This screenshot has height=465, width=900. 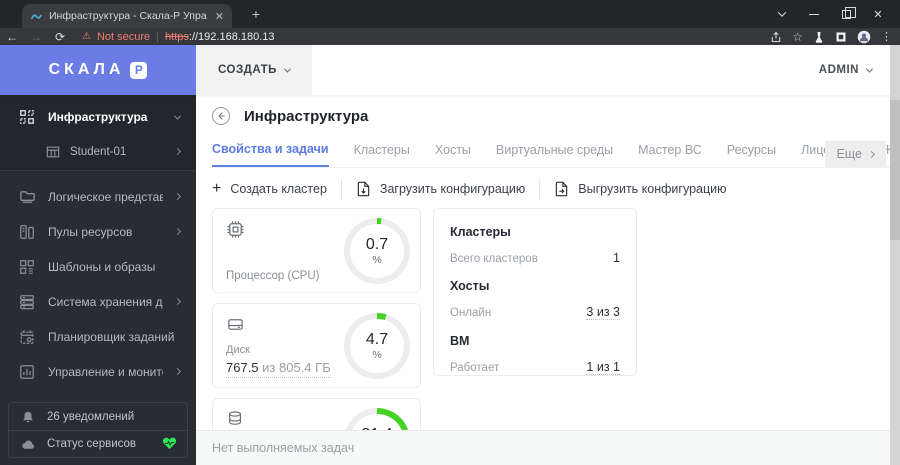 What do you see at coordinates (242, 367) in the screenshot?
I see `disk-used-value: 767.5` at bounding box center [242, 367].